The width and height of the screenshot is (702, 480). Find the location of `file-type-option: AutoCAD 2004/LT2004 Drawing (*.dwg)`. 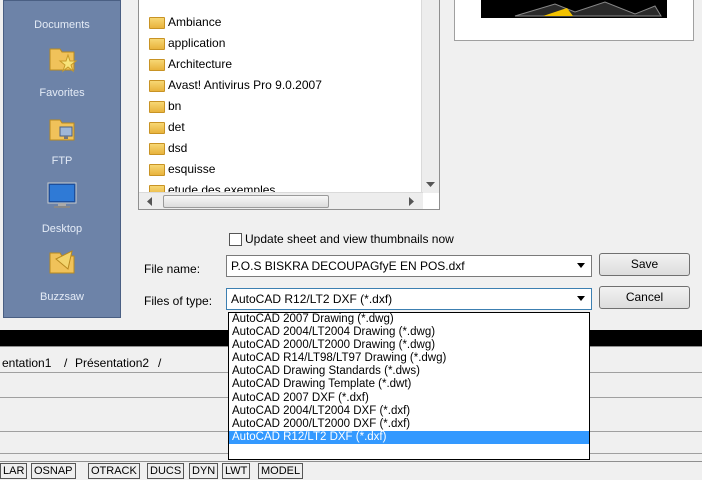

file-type-option: AutoCAD 2004/LT2004 Drawing (*.dwg) is located at coordinates (409, 332).